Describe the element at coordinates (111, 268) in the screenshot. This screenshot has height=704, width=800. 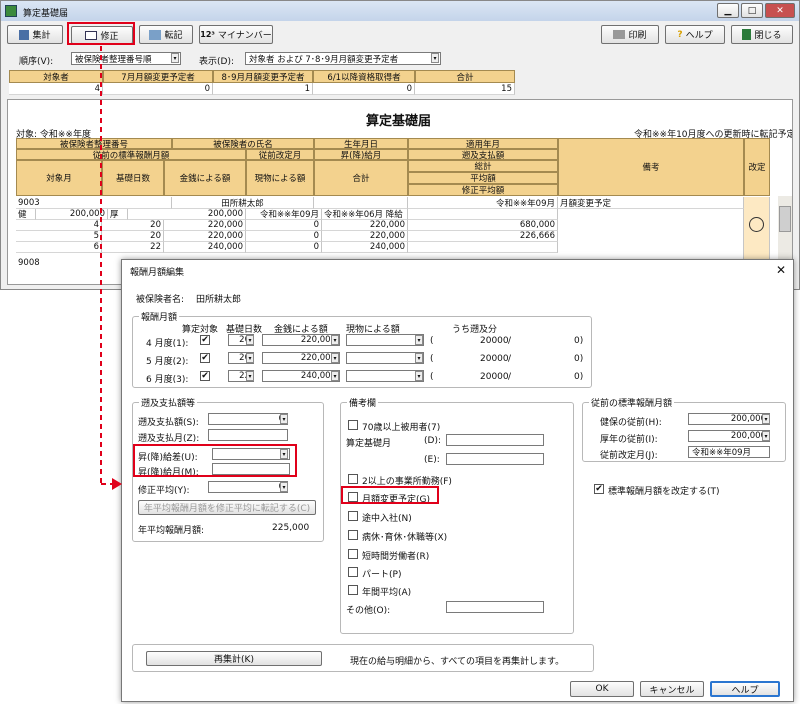
I see `connector-arrow` at that location.